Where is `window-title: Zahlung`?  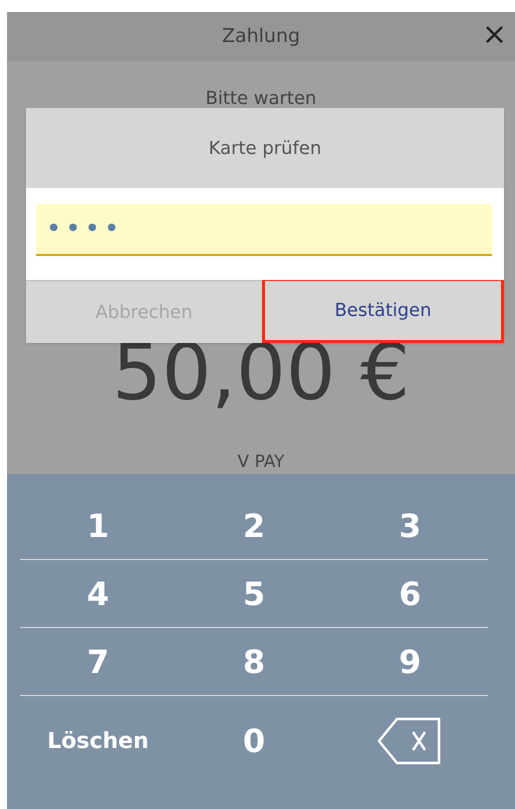 window-title: Zahlung is located at coordinates (261, 37).